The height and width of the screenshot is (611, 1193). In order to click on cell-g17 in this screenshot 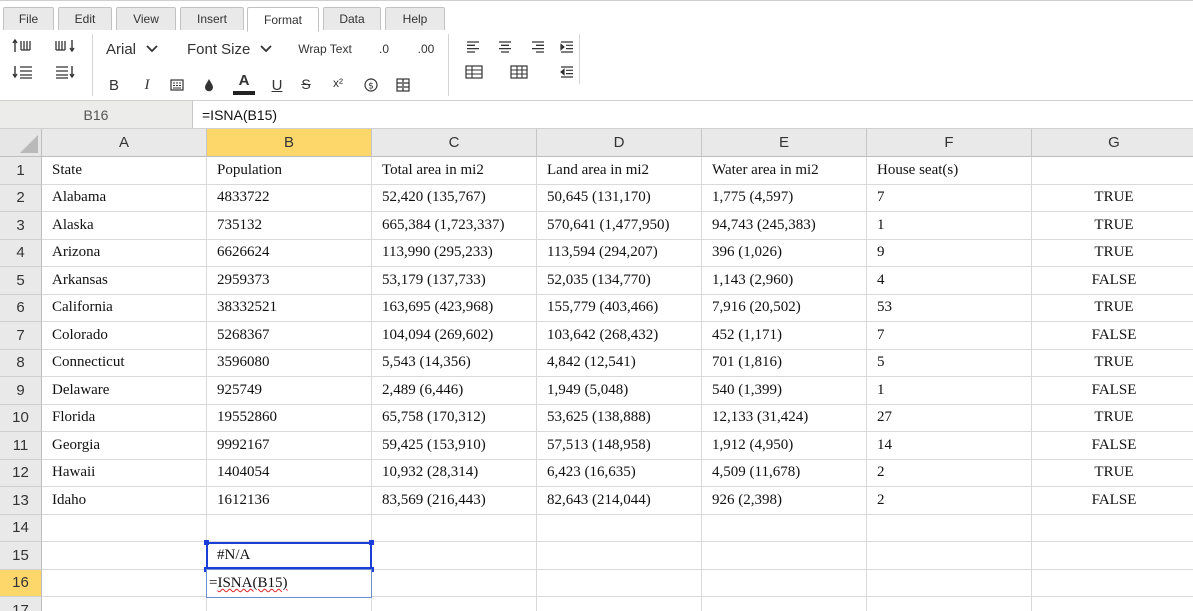, I will do `click(1112, 604)`.